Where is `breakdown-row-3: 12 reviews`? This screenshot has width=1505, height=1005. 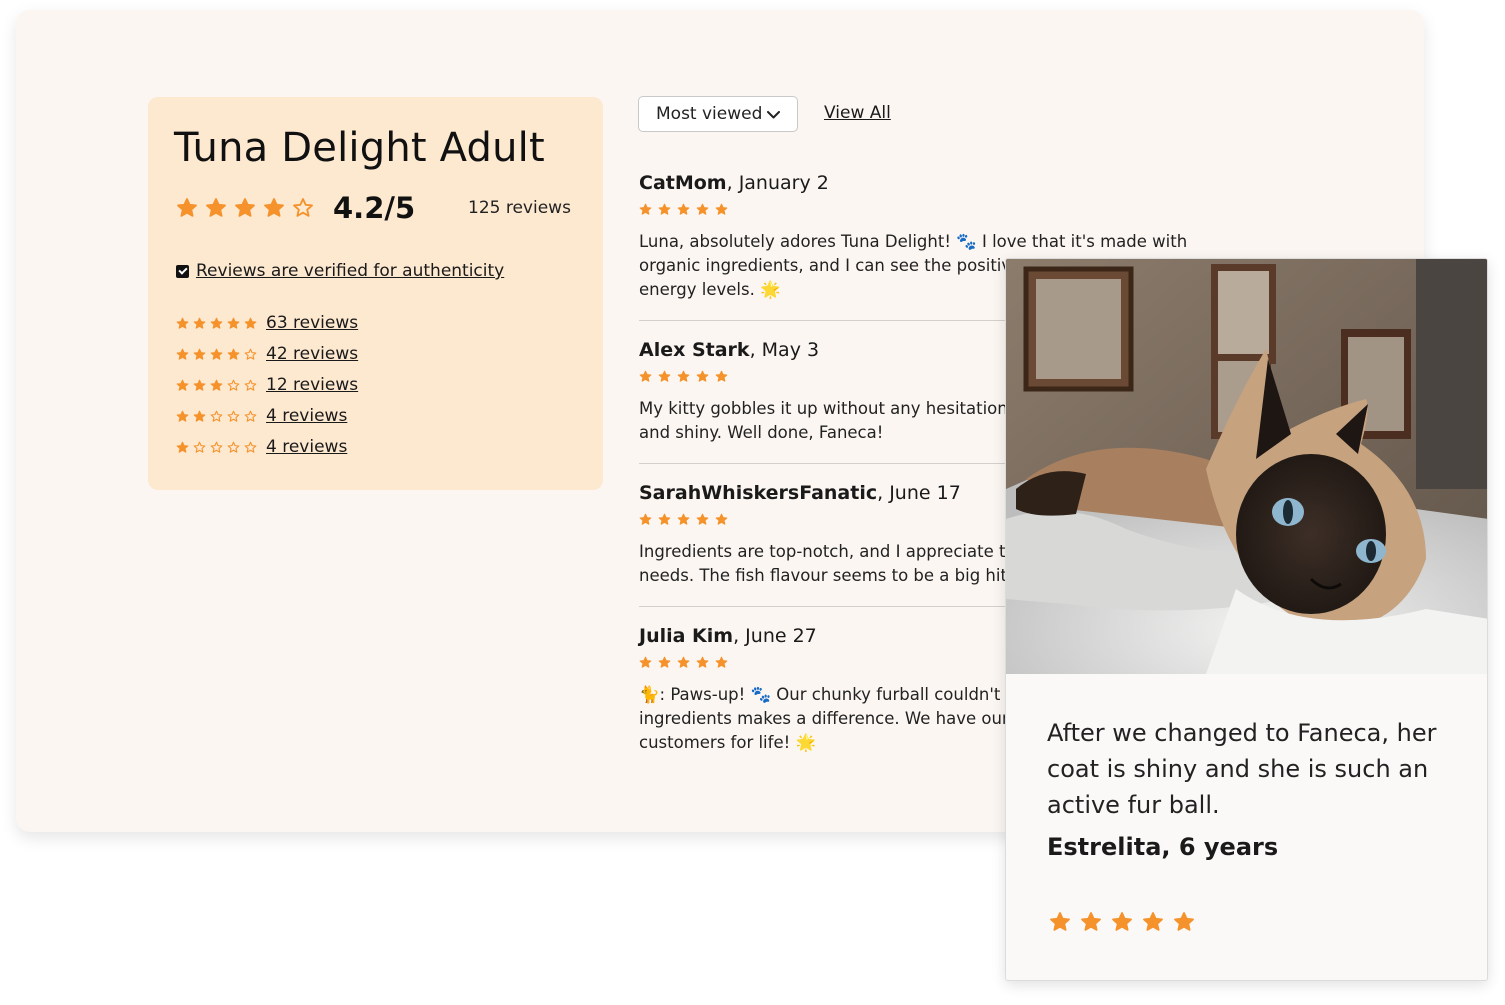 breakdown-row-3: 12 reviews is located at coordinates (267, 385).